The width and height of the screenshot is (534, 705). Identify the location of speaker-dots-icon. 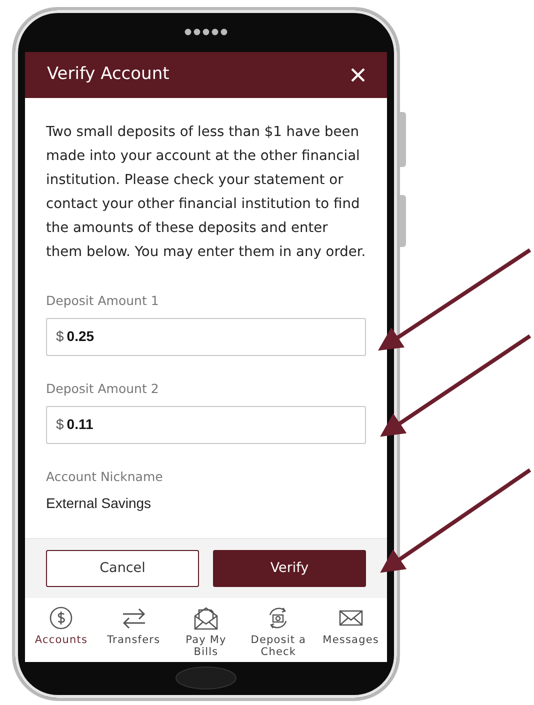
(206, 32).